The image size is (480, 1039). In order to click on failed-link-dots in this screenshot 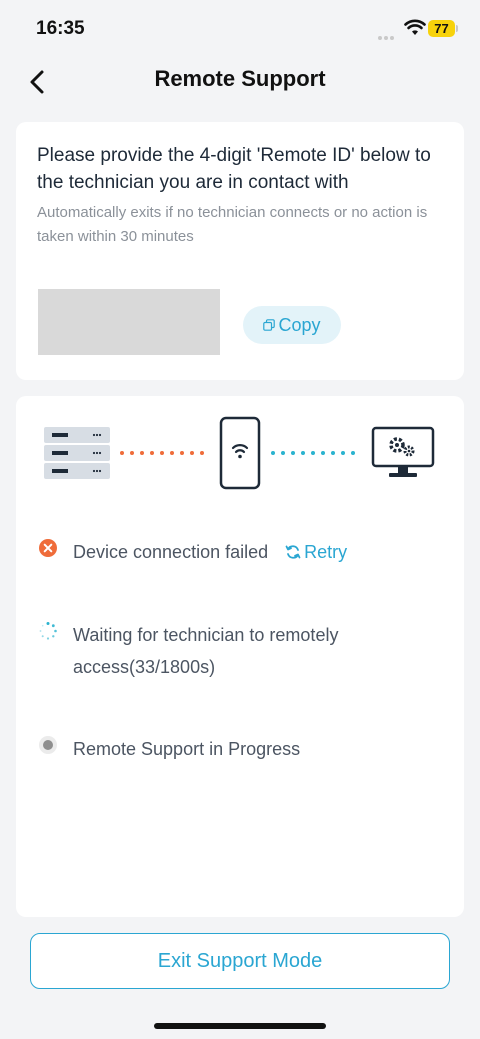, I will do `click(162, 453)`.